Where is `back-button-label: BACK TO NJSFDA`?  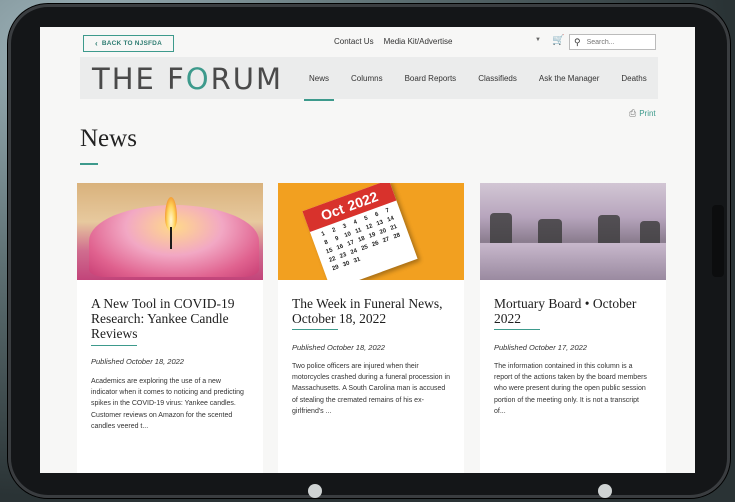
back-button-label: BACK TO NJSFDA is located at coordinates (131, 43).